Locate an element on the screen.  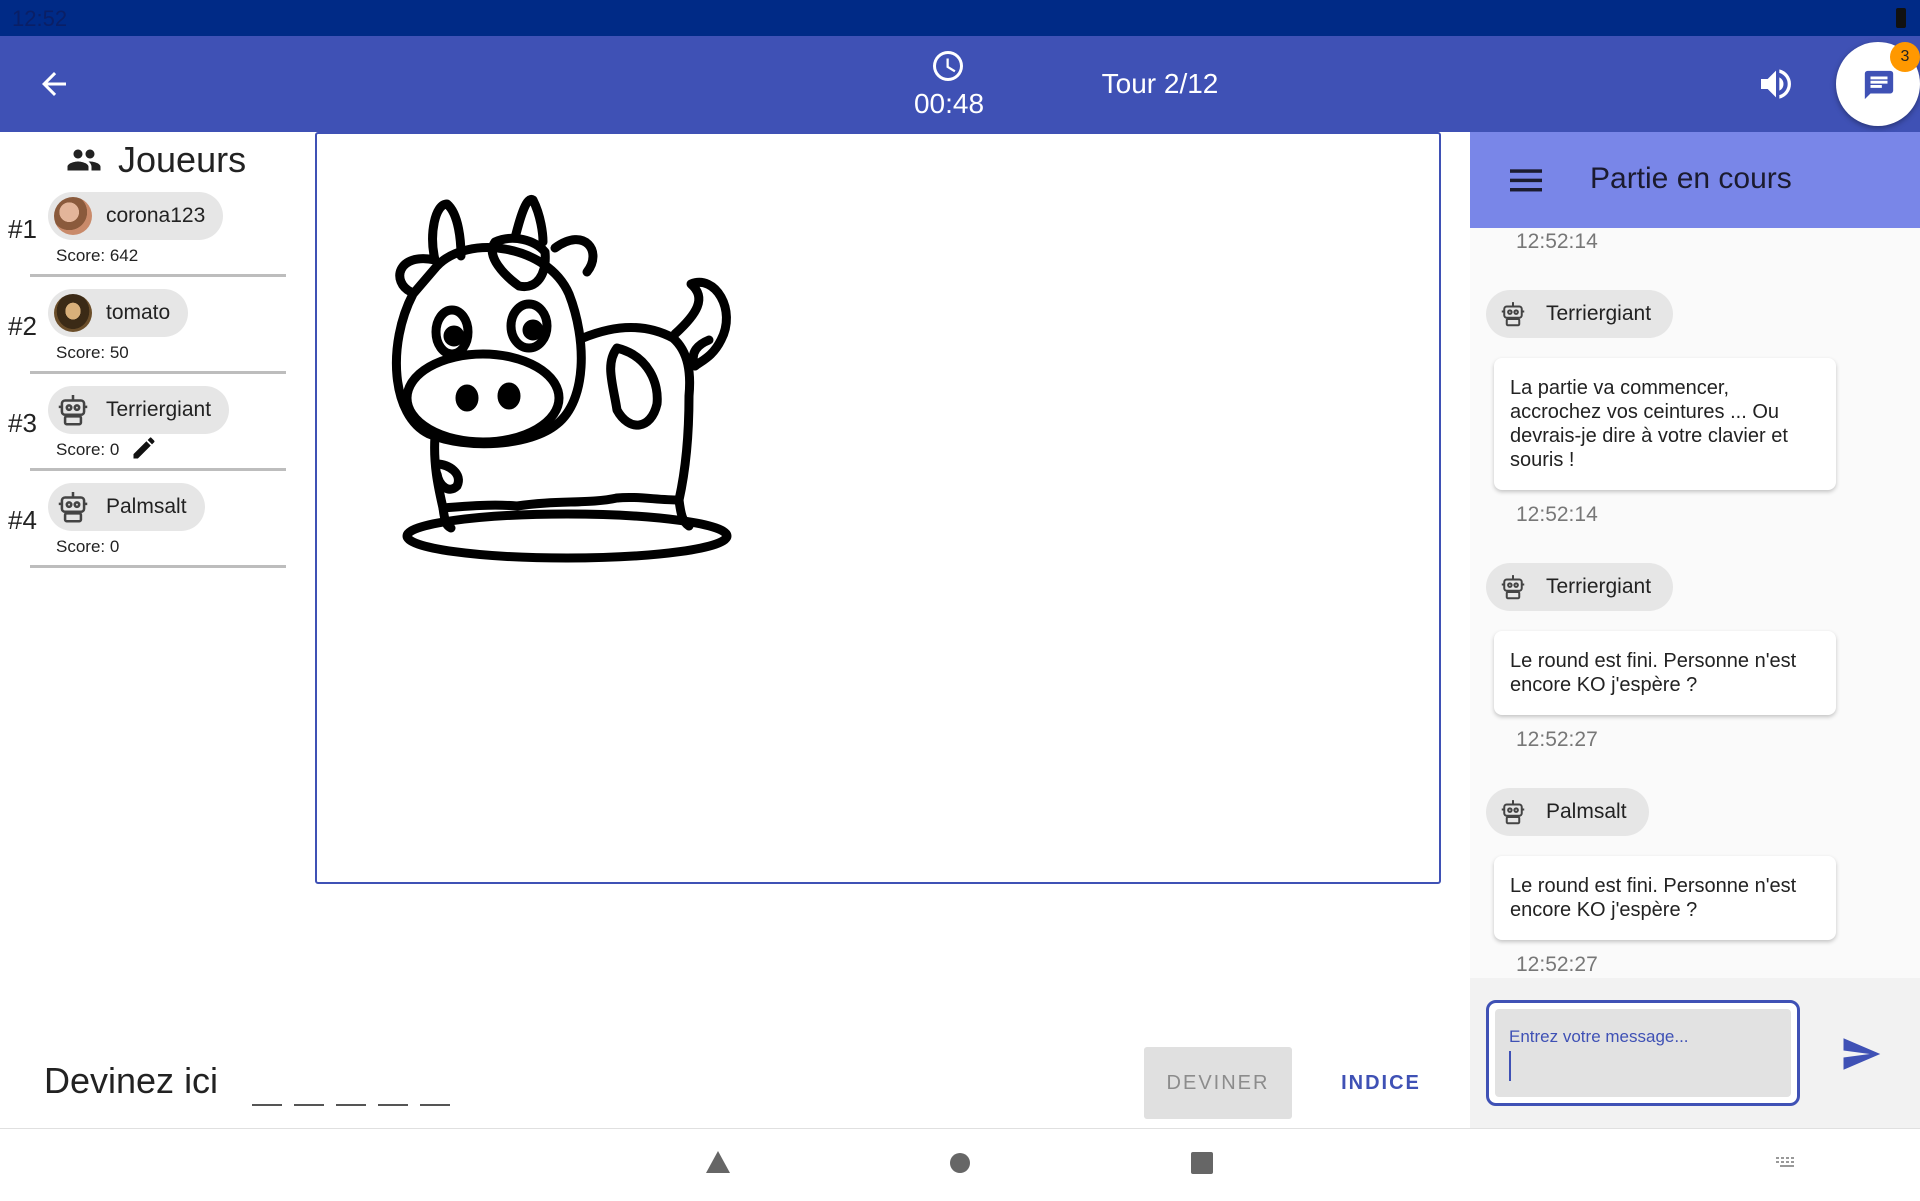
player-row: #3 Terriergiant Score: 0 is located at coordinates (145, 434).